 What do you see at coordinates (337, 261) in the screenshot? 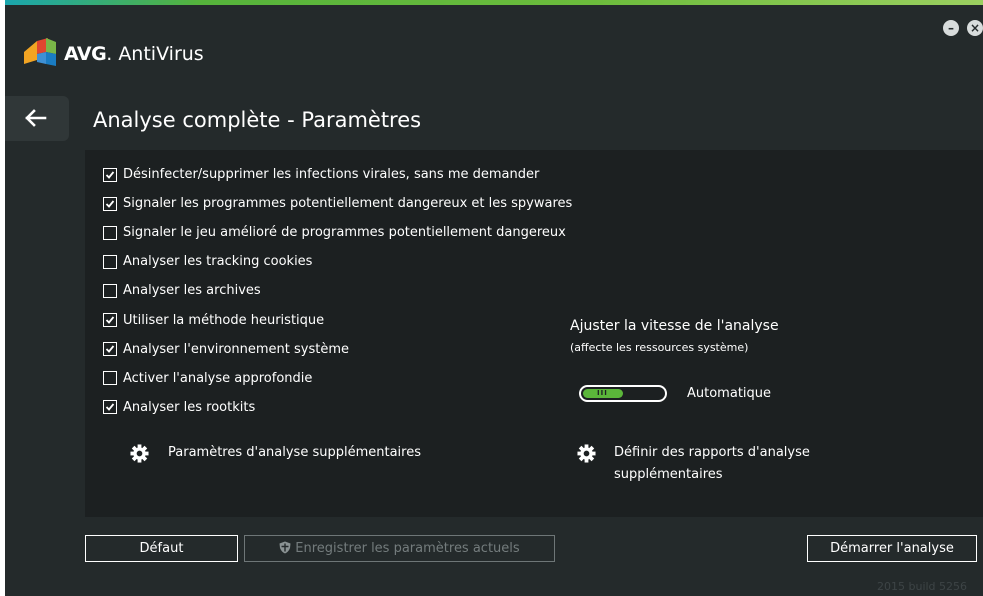
I see `option-tracking-cookies: Analyser les tracking cookies` at bounding box center [337, 261].